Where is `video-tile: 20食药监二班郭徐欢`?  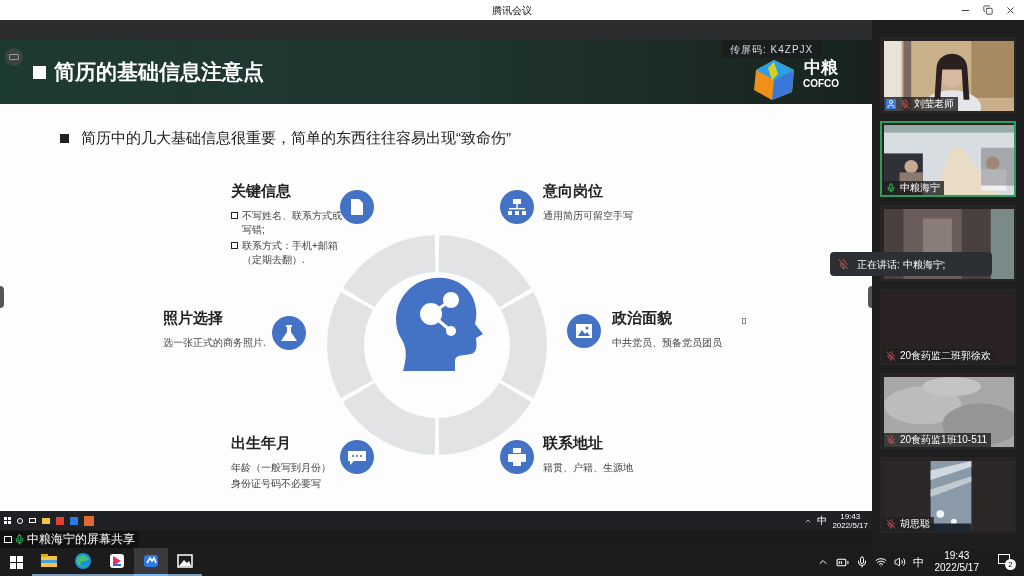
video-tile: 20食药监二班郭徐欢 is located at coordinates (948, 327).